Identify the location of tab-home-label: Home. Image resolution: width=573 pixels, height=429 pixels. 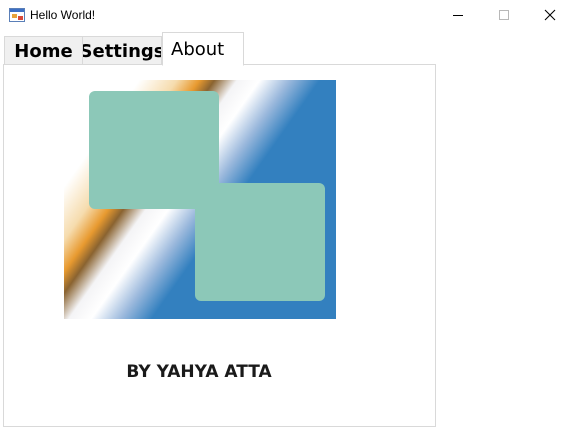
(43, 51).